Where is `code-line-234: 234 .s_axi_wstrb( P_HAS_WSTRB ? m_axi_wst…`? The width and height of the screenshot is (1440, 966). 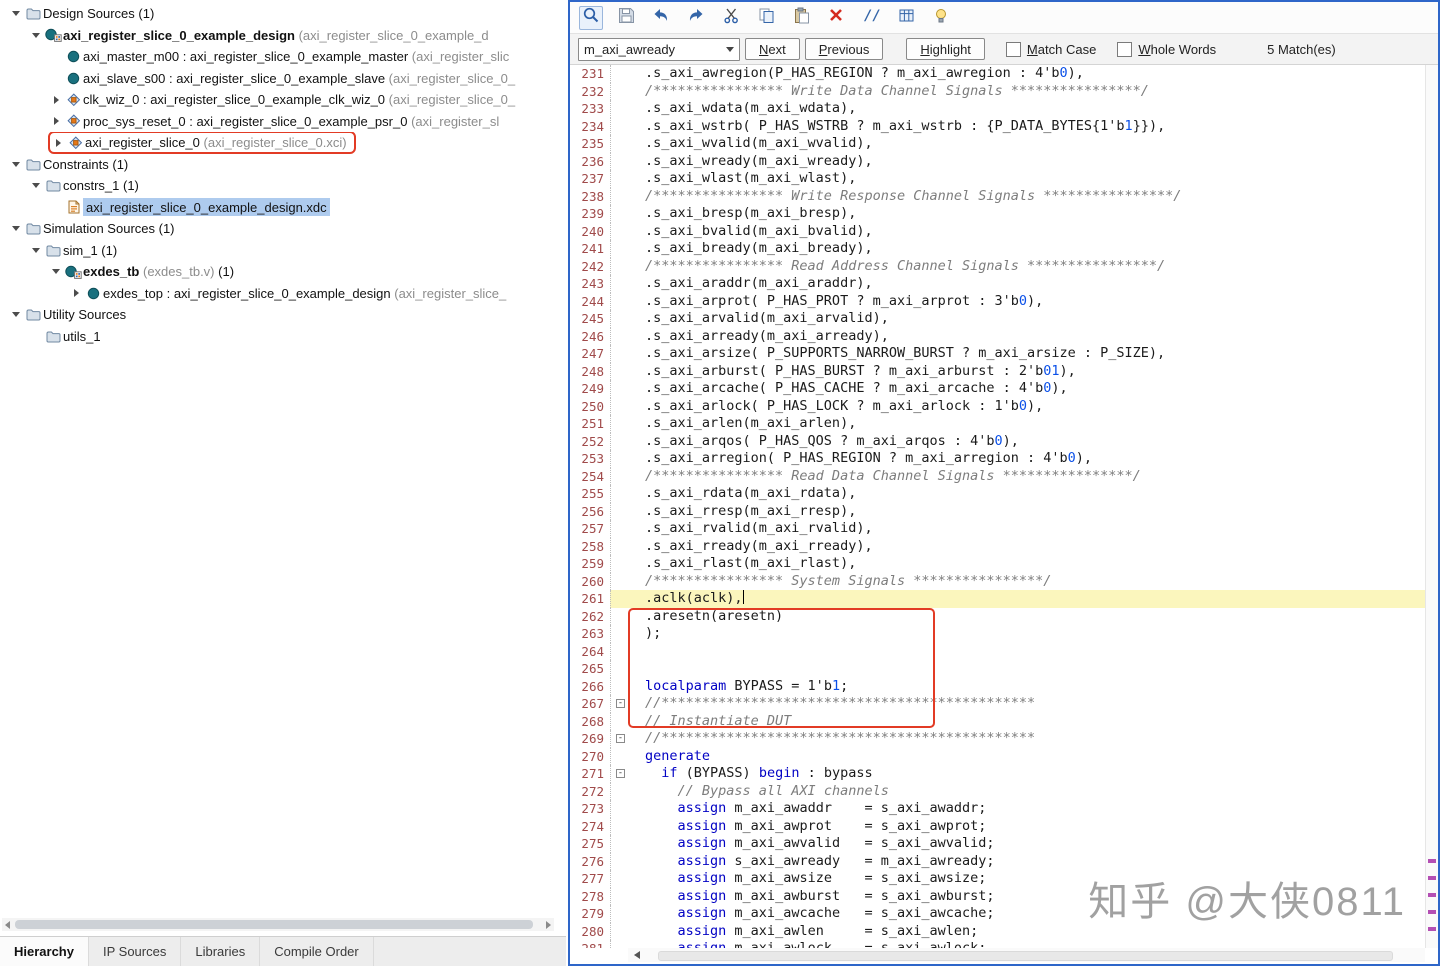 code-line-234: 234 .s_axi_wstrb( P_HAS_WSTRB ? m_axi_wst… is located at coordinates (998, 126).